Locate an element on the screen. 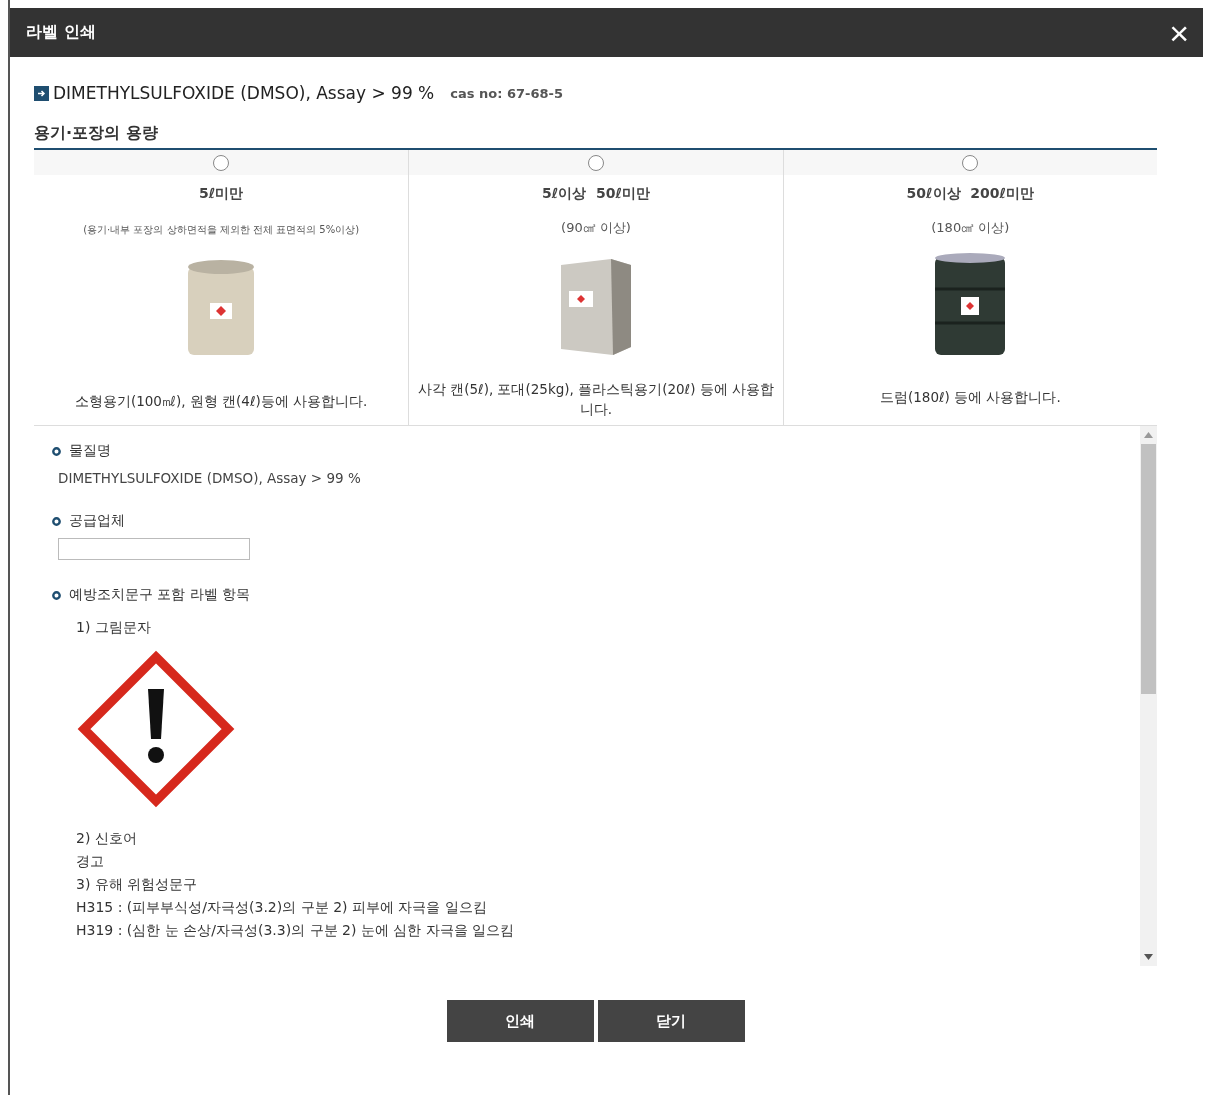 The image size is (1205, 1095). action-button: 닫기 is located at coordinates (671, 1021).